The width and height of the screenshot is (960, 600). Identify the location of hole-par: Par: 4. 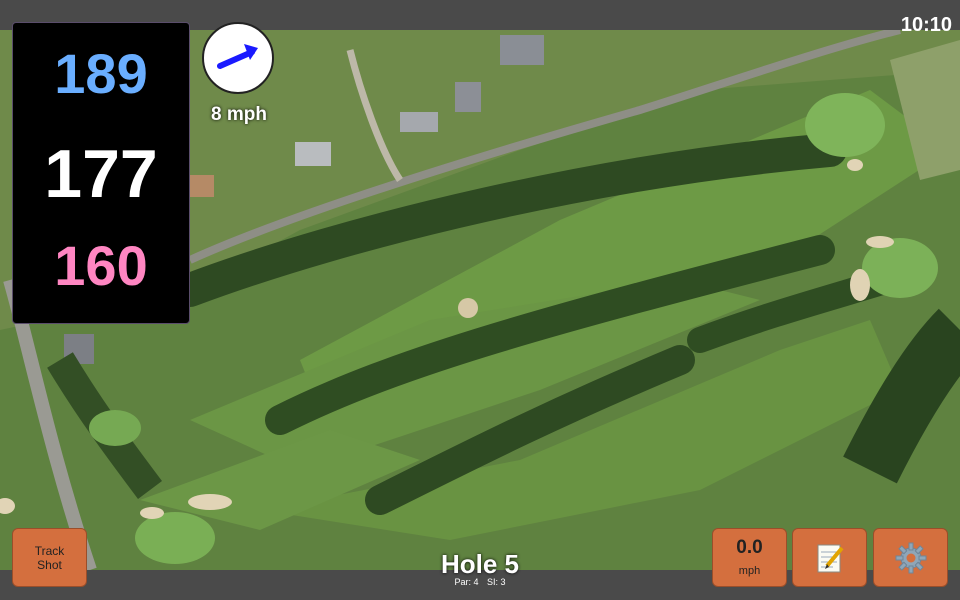
(466, 582).